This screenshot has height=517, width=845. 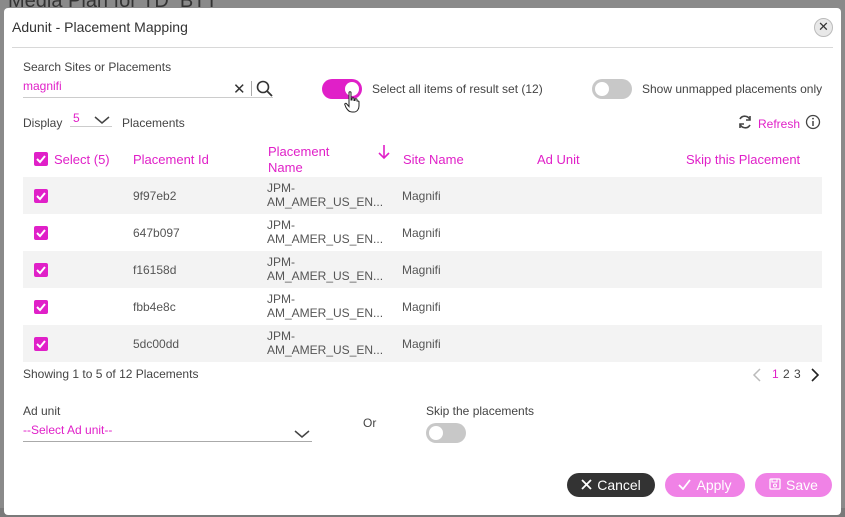 I want to click on placement-name-header-line2: Name, so click(x=285, y=167).